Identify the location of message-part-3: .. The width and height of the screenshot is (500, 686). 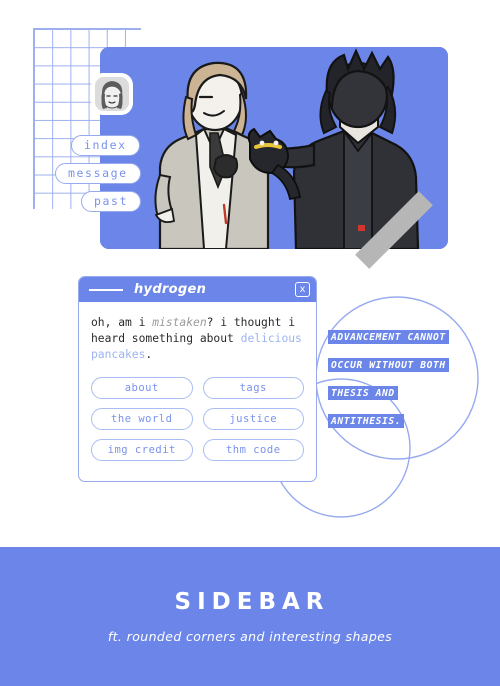
(149, 354).